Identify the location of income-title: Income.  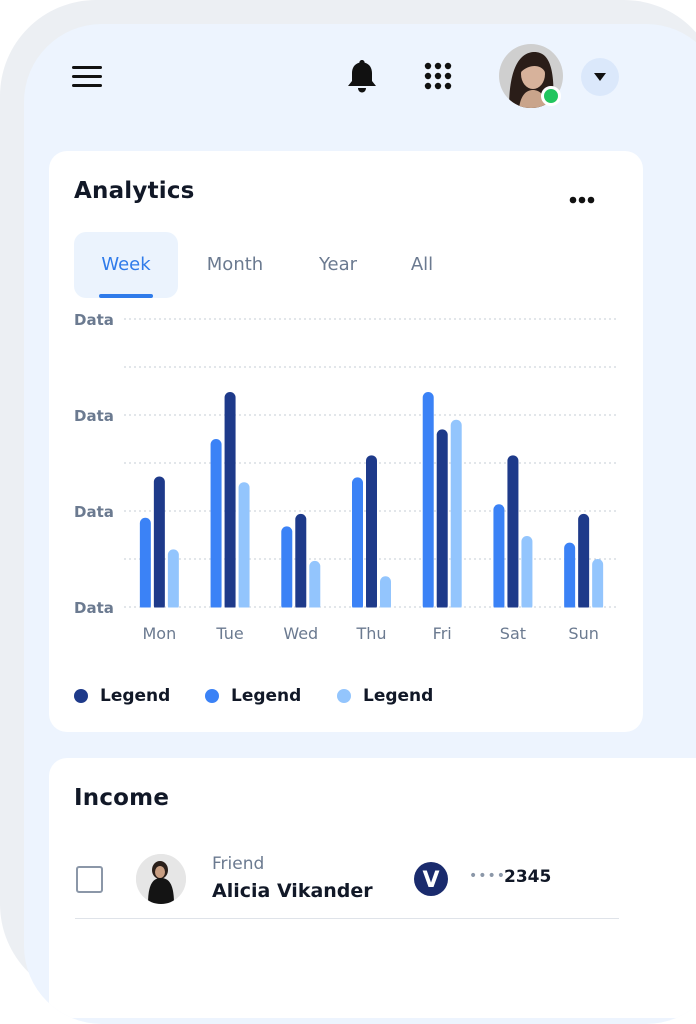
(122, 798).